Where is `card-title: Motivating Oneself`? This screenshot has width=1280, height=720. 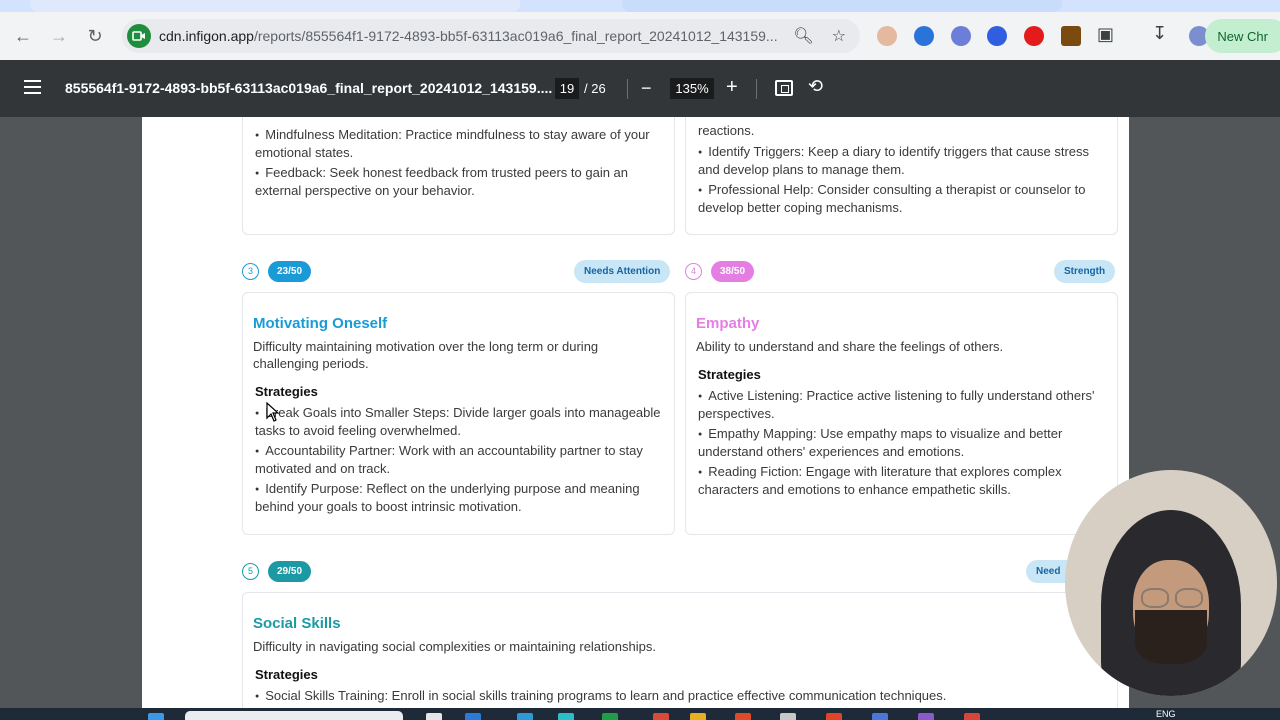 card-title: Motivating Oneself is located at coordinates (320, 323).